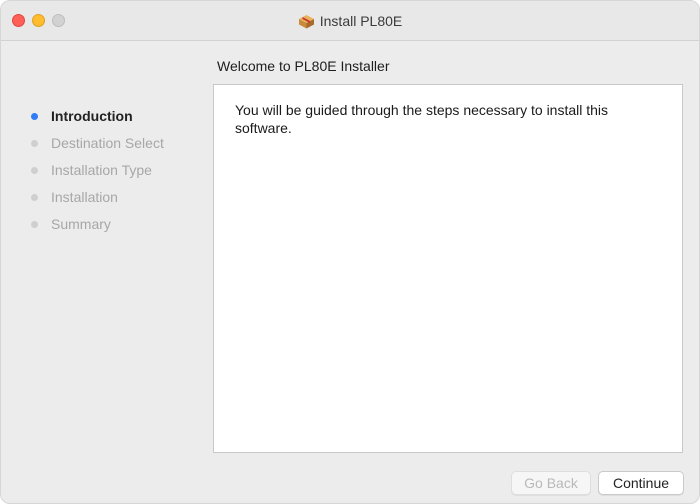 This screenshot has width=700, height=504. Describe the element at coordinates (101, 170) in the screenshot. I see `step-label: Installation Type` at that location.